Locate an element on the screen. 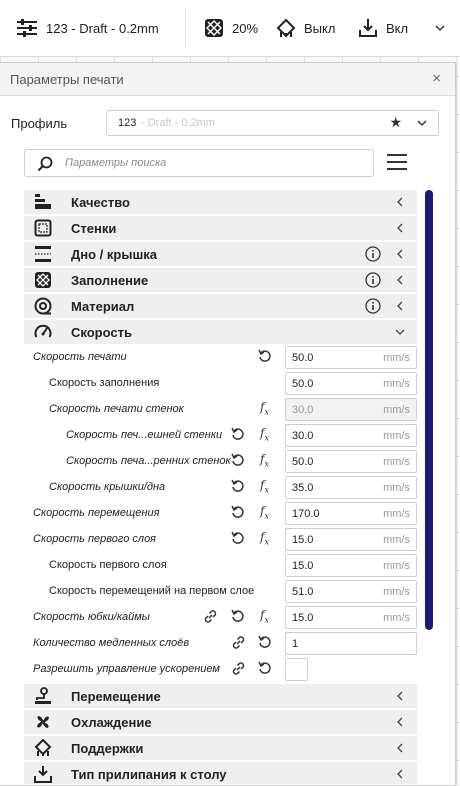 The height and width of the screenshot is (786, 460). category-travel: Перемещение is located at coordinates (220, 696).